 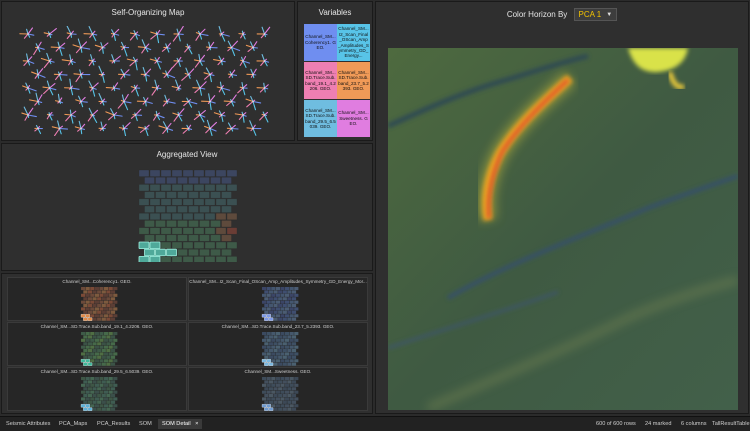 I want to click on close-icon: ×, so click(x=196, y=424).